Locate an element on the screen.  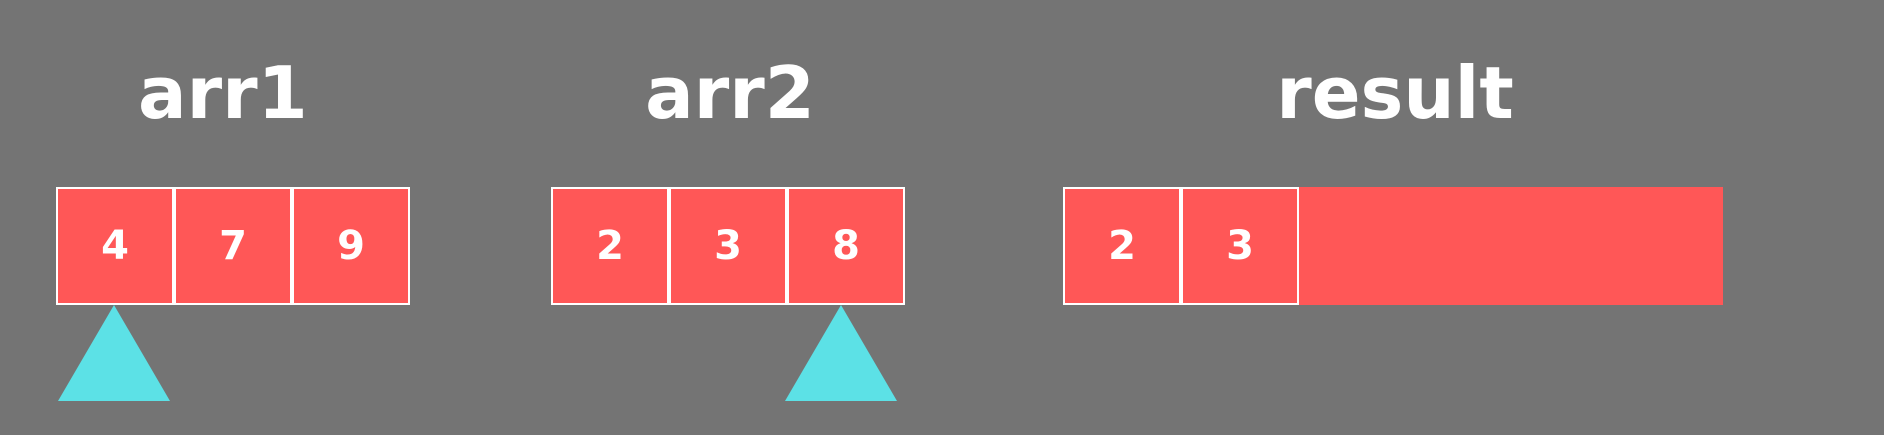
arr2-array: 2 3 8 is located at coordinates (728, 246).